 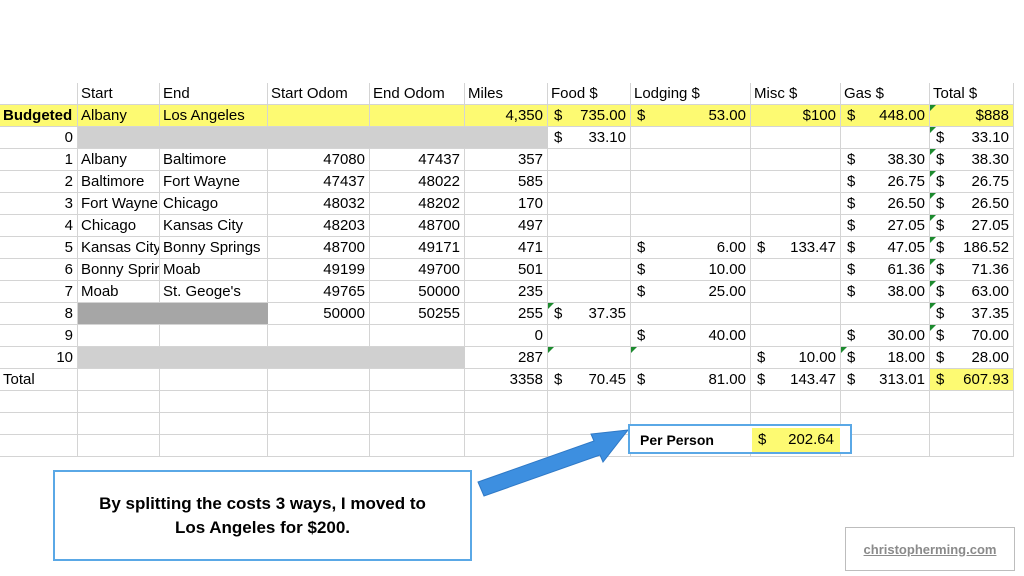 What do you see at coordinates (553, 463) in the screenshot?
I see `arrow-shape` at bounding box center [553, 463].